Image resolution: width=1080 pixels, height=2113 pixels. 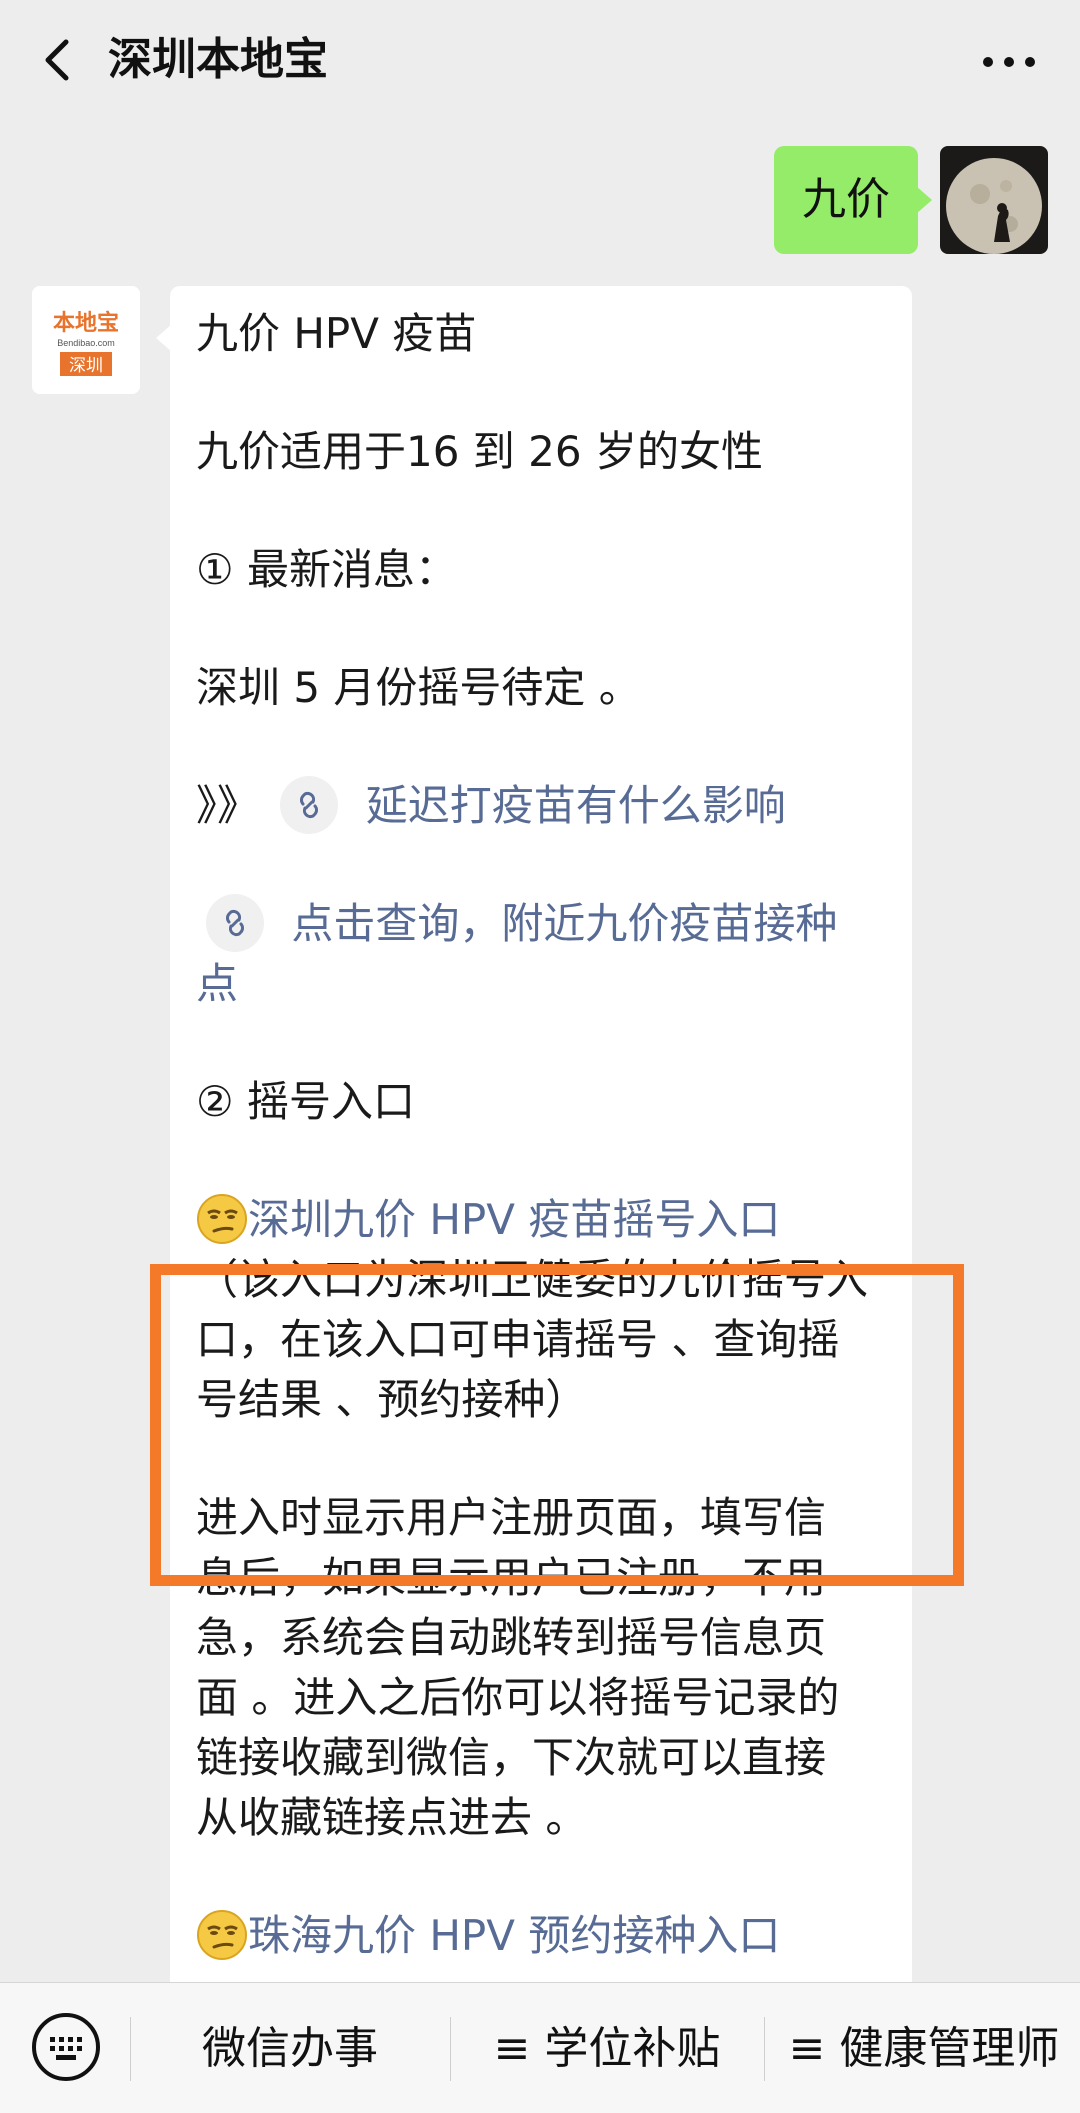 What do you see at coordinates (86, 322) in the screenshot?
I see `logo-top-text: 本地宝` at bounding box center [86, 322].